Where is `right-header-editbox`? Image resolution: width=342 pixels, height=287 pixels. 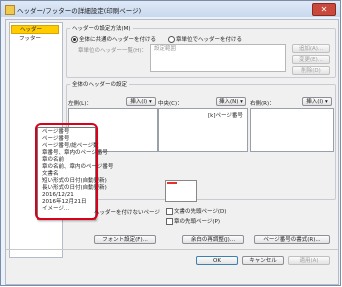
right-header-editbox is located at coordinates (292, 130).